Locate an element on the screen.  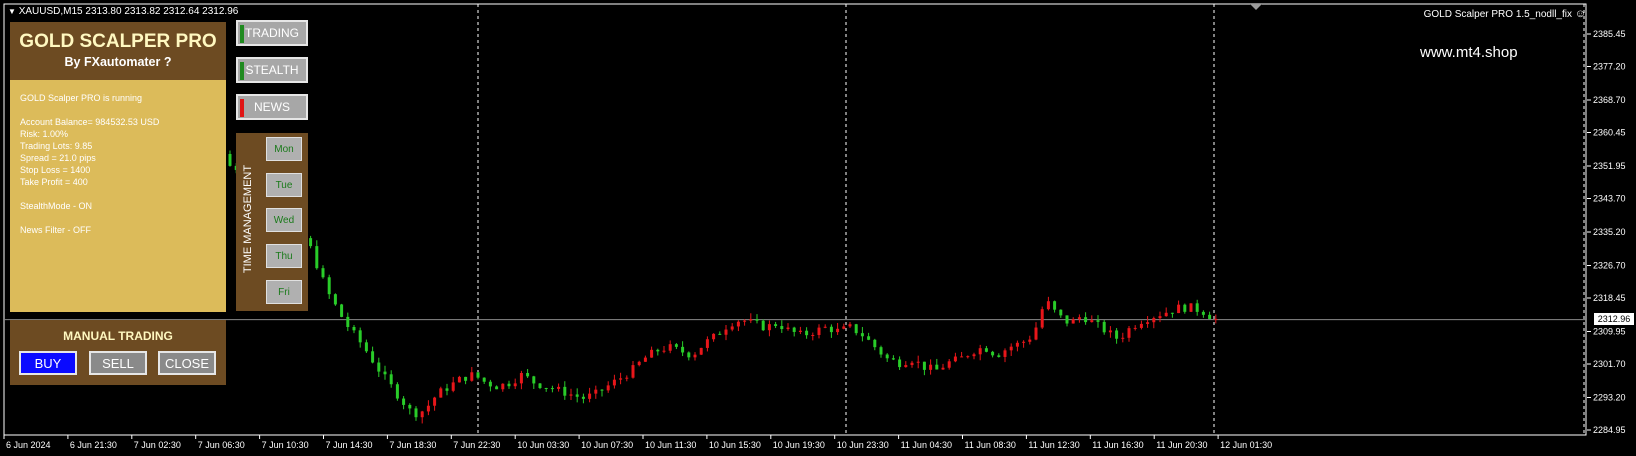
chart-shift-marker is located at coordinates (1256, 7).